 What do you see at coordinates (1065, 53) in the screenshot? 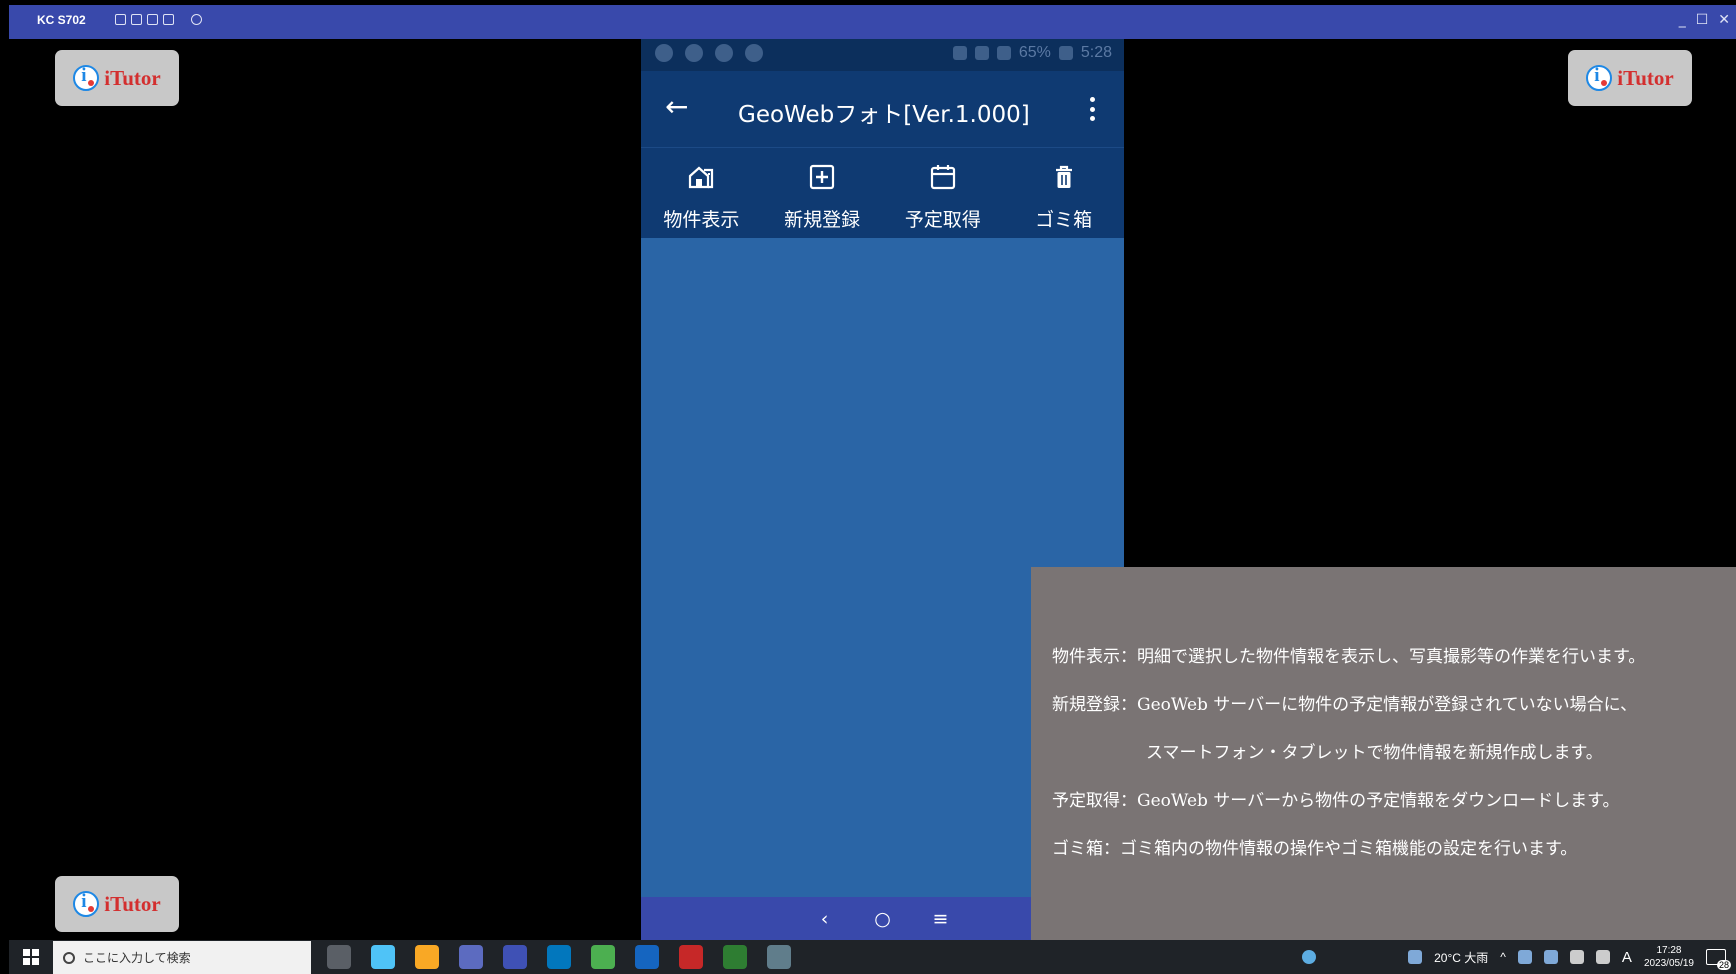
I see `battery-icon` at bounding box center [1065, 53].